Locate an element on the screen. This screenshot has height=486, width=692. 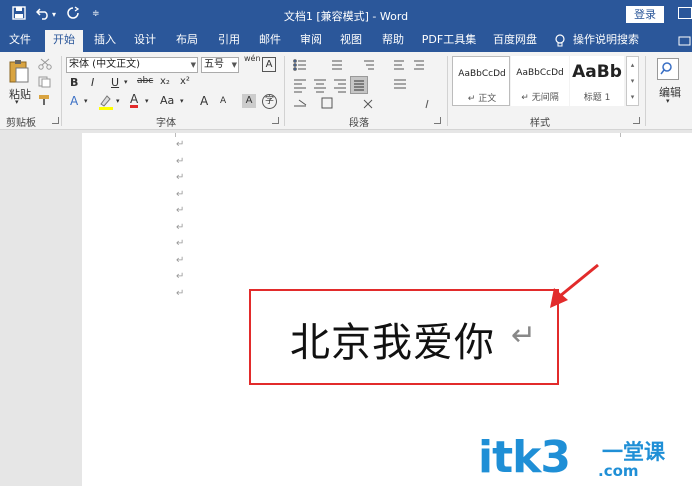
tab-view: 视图 is located at coordinates (351, 41).